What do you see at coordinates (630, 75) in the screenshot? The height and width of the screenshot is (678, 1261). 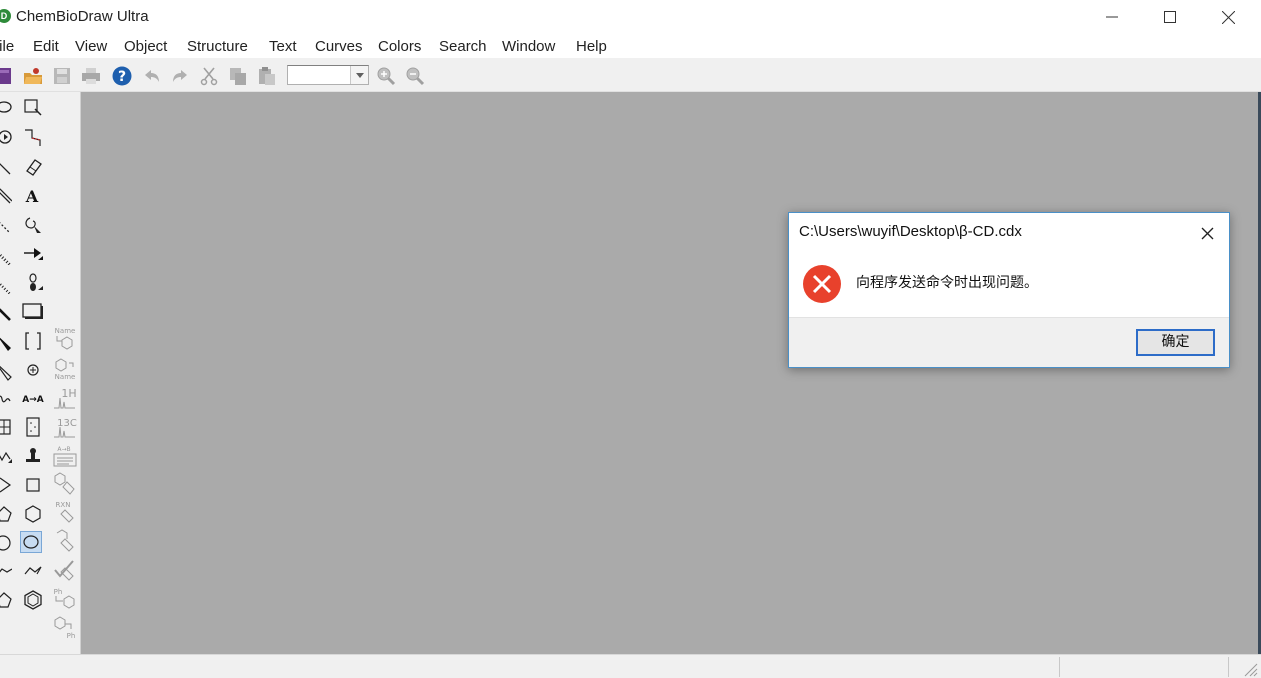 I see `toolbar: ?` at bounding box center [630, 75].